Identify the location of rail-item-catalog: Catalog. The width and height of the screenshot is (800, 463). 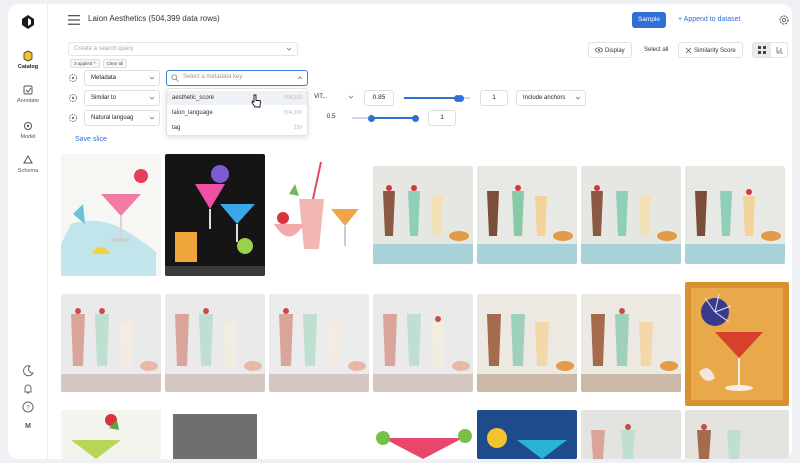
(28, 60).